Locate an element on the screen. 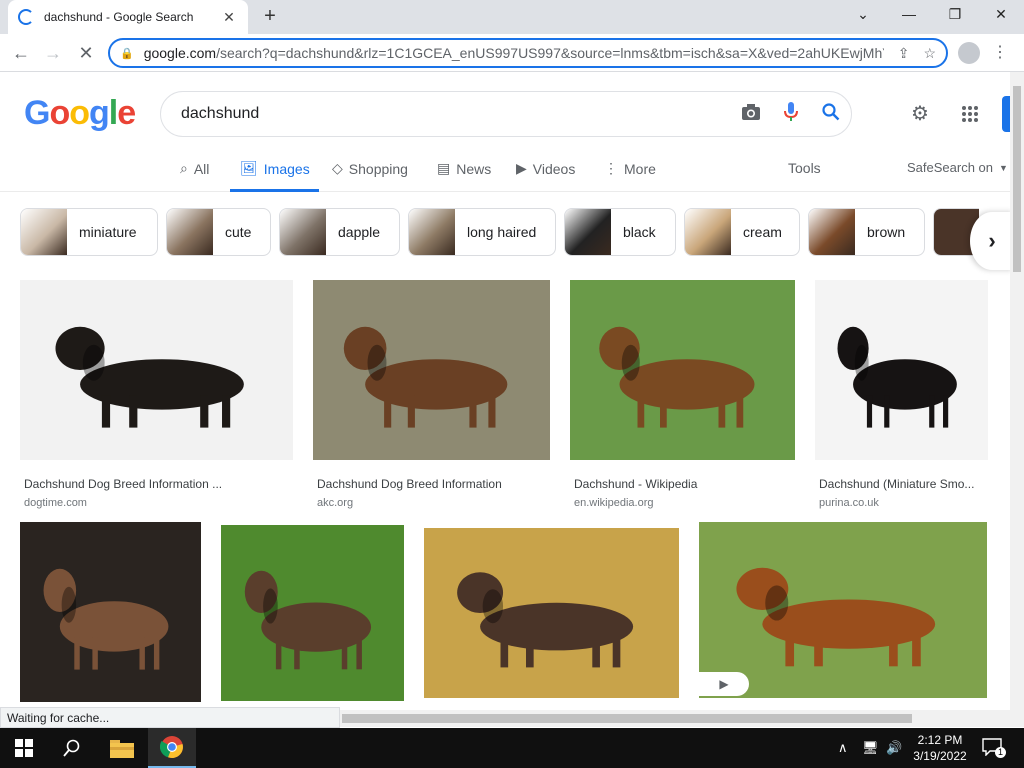  volume-icon: 🔊 is located at coordinates (894, 748).